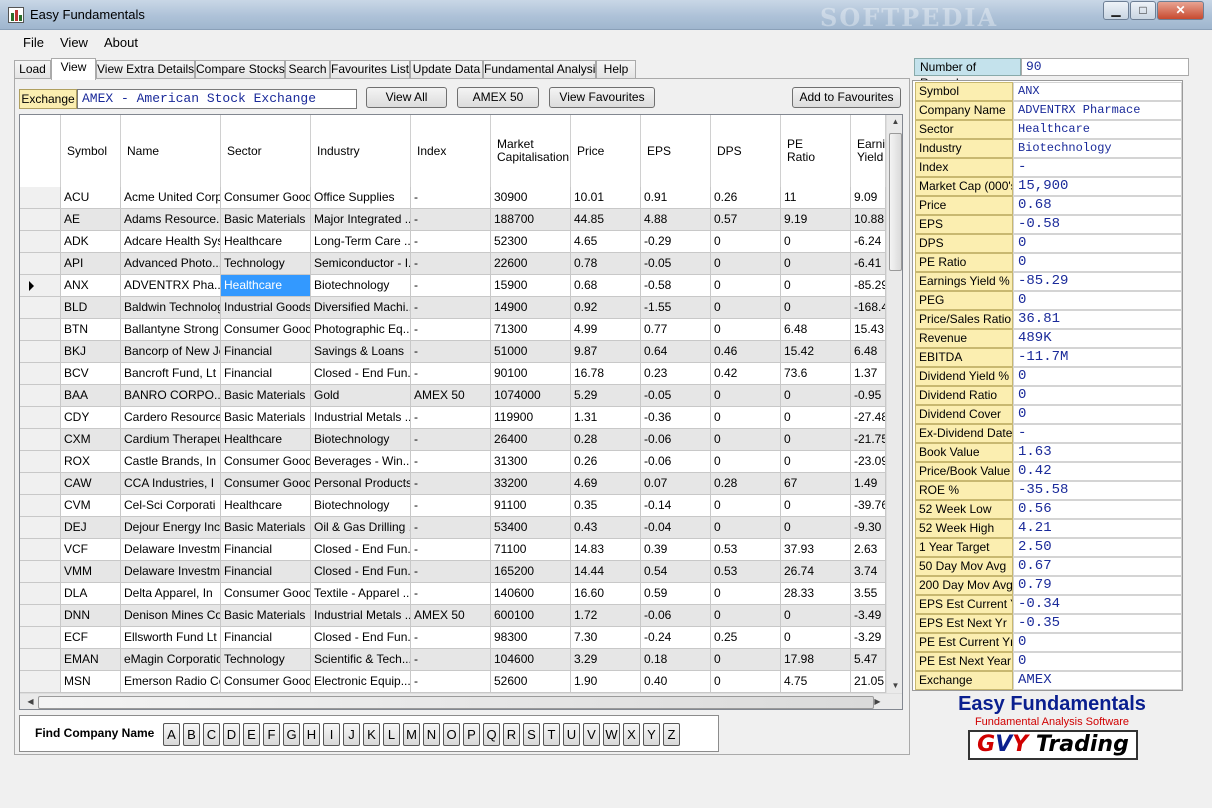 The width and height of the screenshot is (1212, 808). Describe the element at coordinates (606, 638) in the screenshot. I see `cell-price: 7.30` at that location.